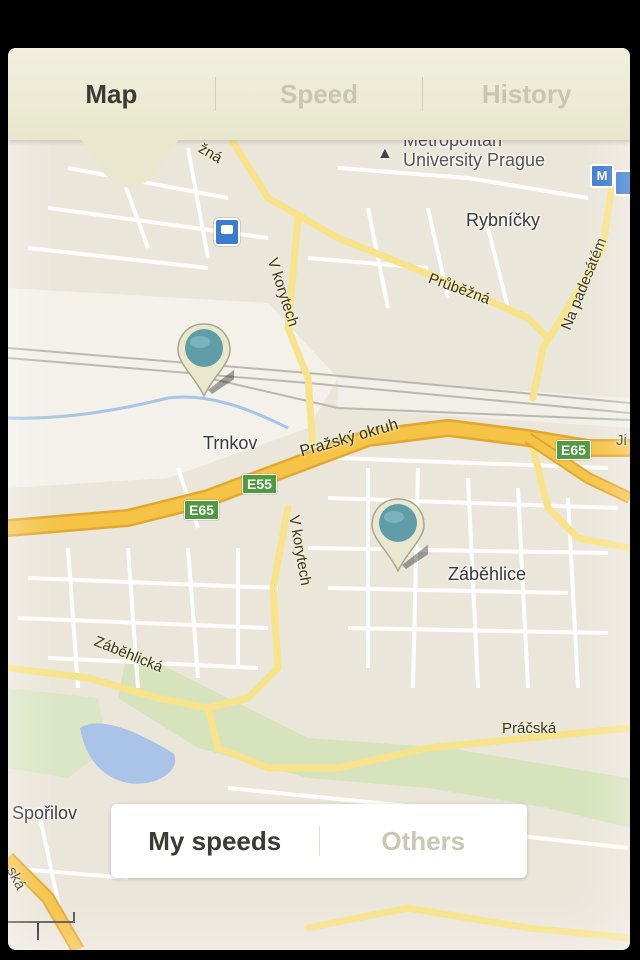 This screenshot has width=640, height=960. Describe the element at coordinates (45, 813) in the screenshot. I see `map-label-sporilov: Spořilov` at that location.